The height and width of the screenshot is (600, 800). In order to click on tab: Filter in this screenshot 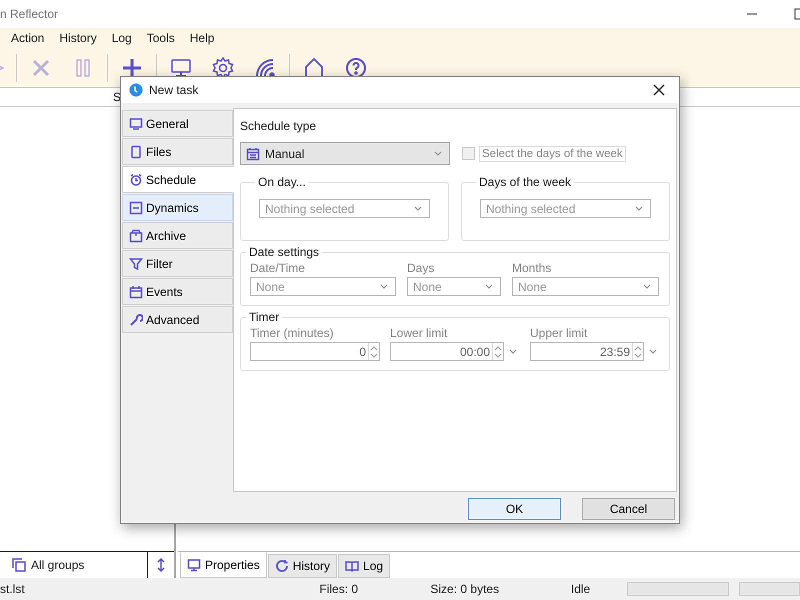, I will do `click(177, 263)`.